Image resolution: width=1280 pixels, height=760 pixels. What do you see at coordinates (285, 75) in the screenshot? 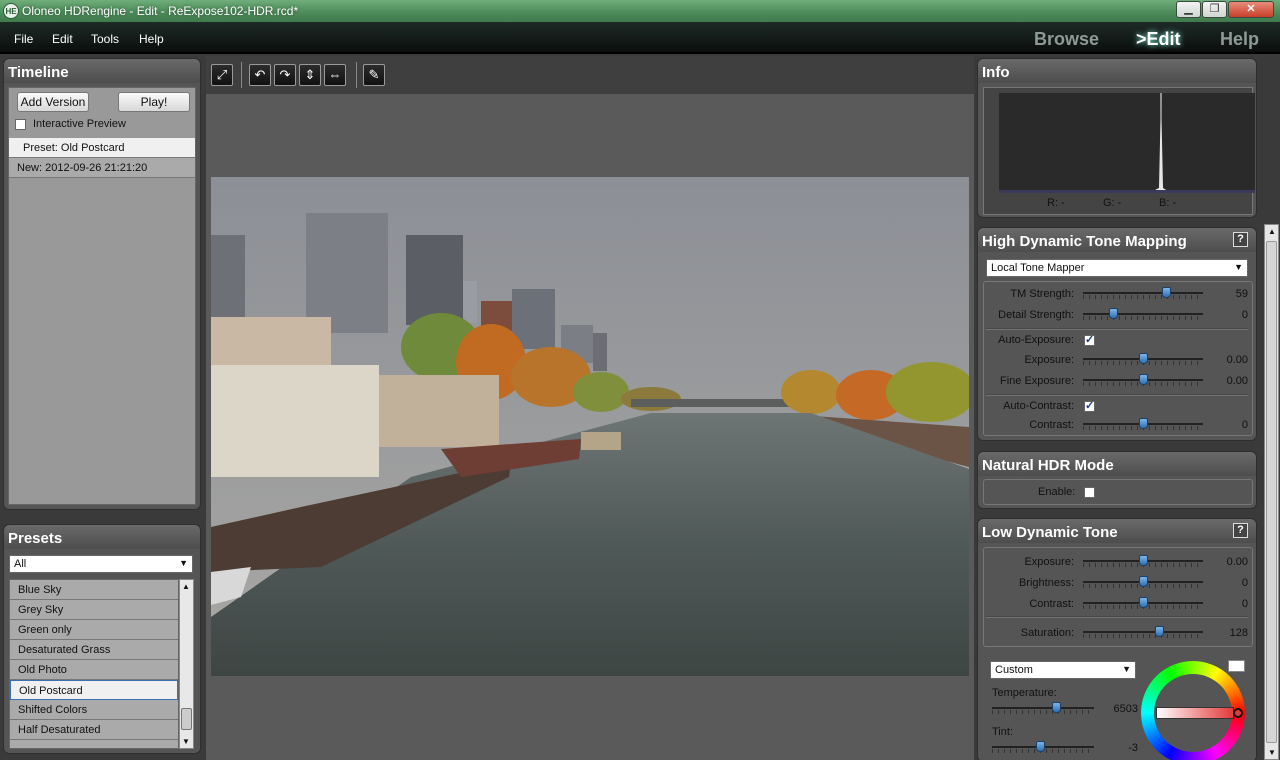
I see `rotate-right-icon: ↷` at bounding box center [285, 75].